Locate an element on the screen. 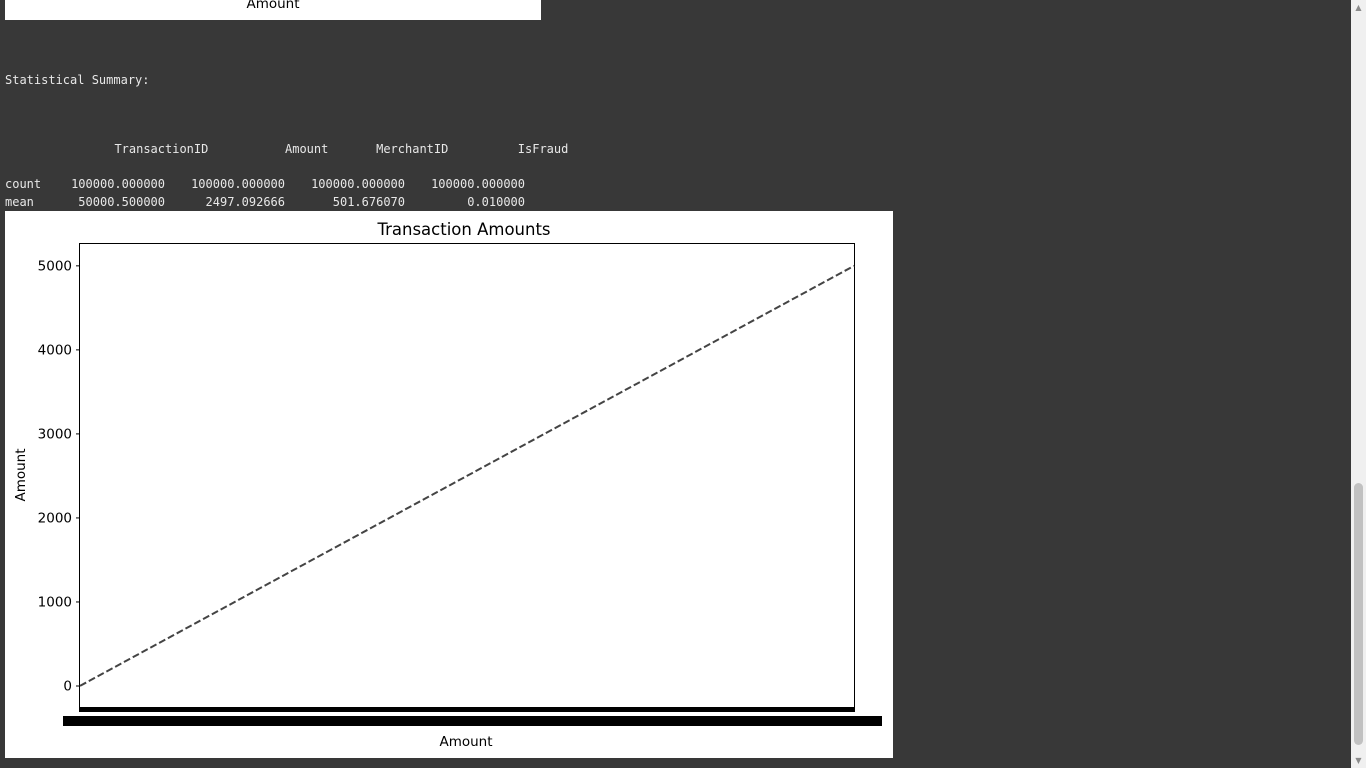 The width and height of the screenshot is (1366, 768). scrollbar-thumb is located at coordinates (1358, 614).